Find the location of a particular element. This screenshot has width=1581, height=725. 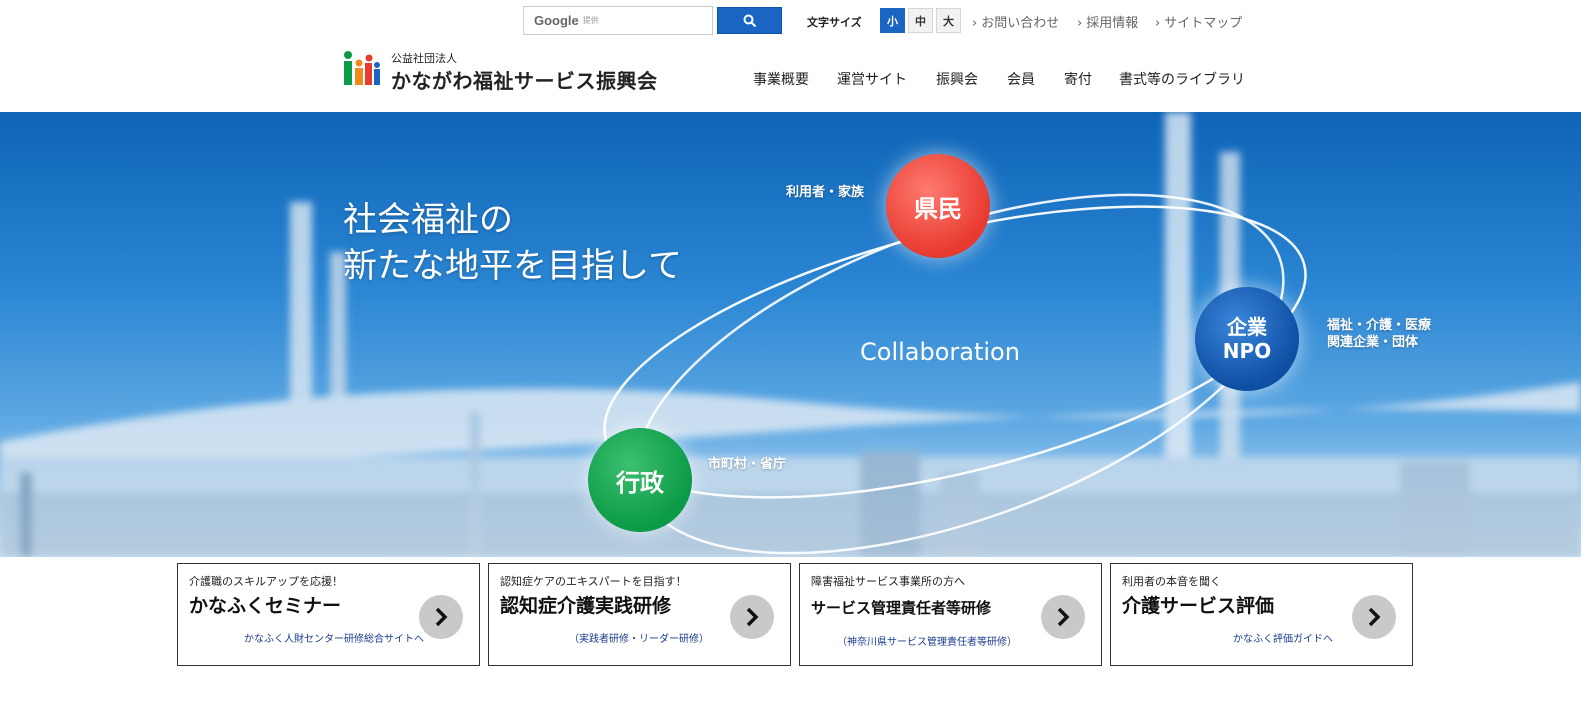

font-size-label: 文字サイズ is located at coordinates (834, 22).